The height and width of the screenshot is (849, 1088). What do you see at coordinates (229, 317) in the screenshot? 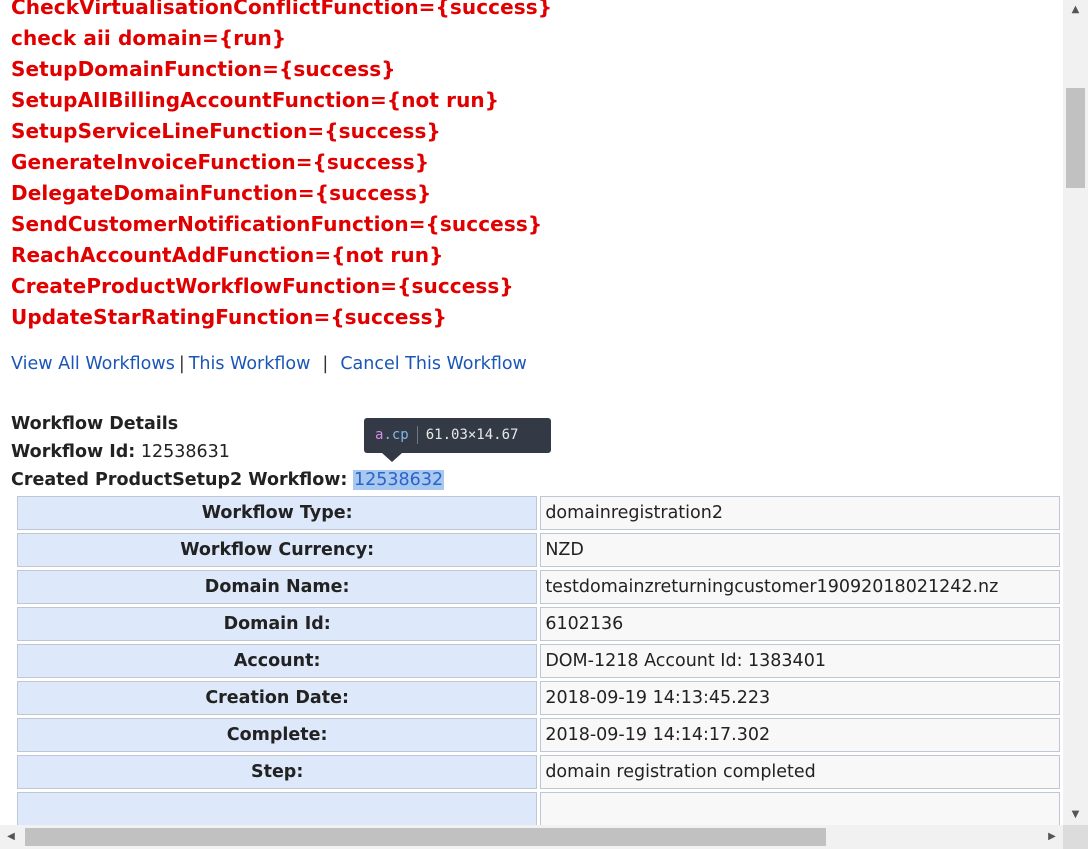
I see `function-status: UpdateStarRatingFunction={success}` at bounding box center [229, 317].